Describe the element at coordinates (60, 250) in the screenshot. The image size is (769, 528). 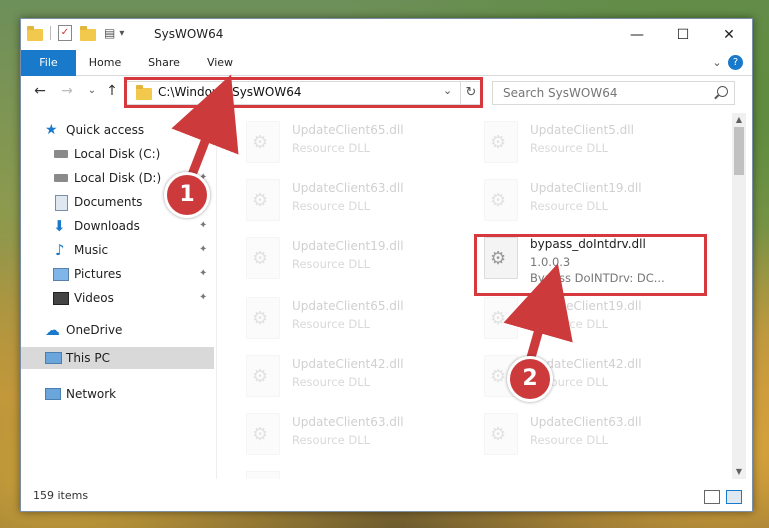
I see `music-icon: ♪` at that location.